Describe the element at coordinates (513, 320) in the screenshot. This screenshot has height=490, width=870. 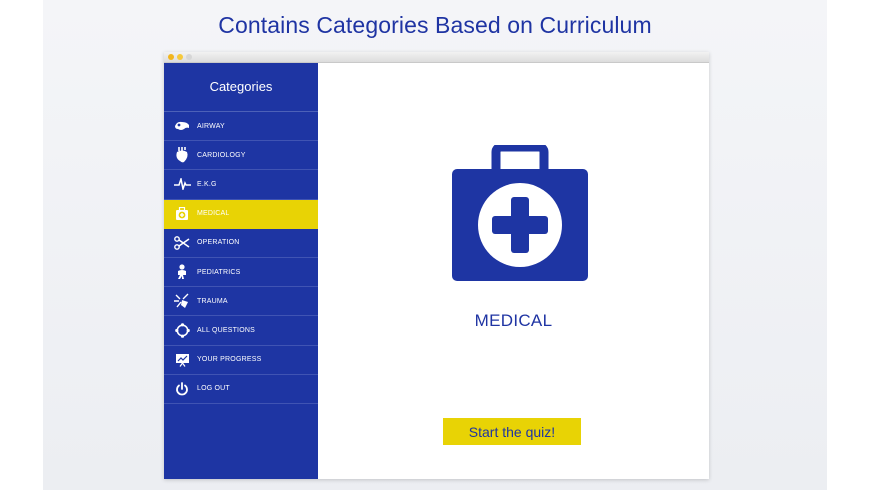
I see `category-title: MEDICAL` at that location.